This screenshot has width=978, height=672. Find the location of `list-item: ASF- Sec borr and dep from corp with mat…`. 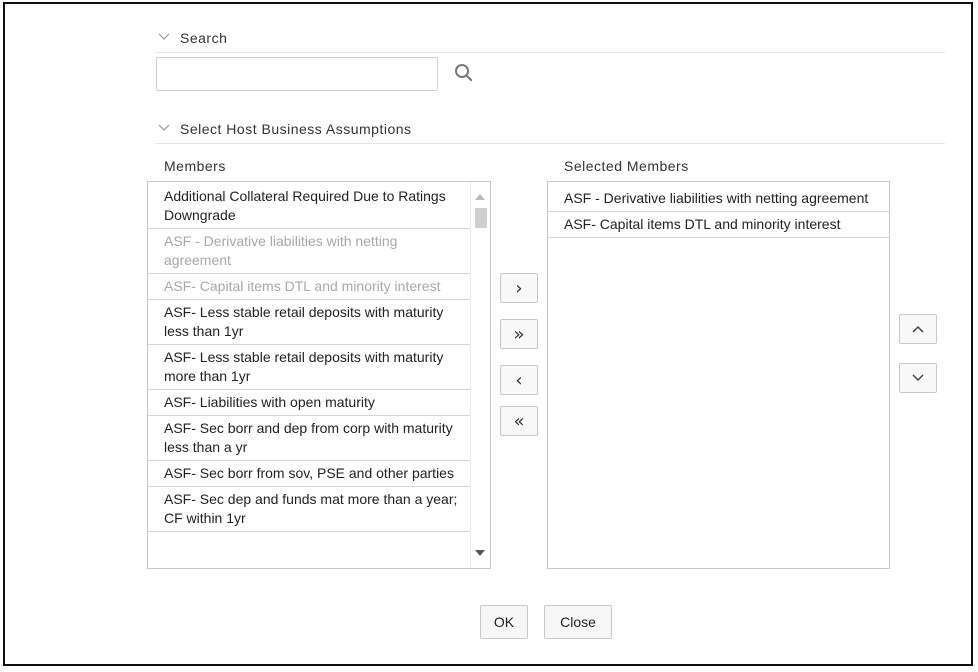

list-item: ASF- Sec borr and dep from corp with mat… is located at coordinates (309, 438).